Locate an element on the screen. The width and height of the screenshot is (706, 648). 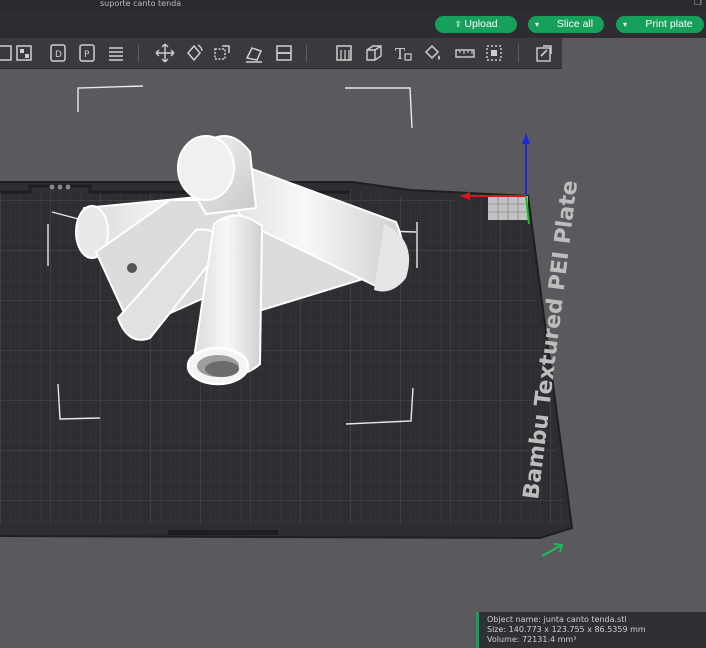
color-paint-icon is located at coordinates (432, 53).